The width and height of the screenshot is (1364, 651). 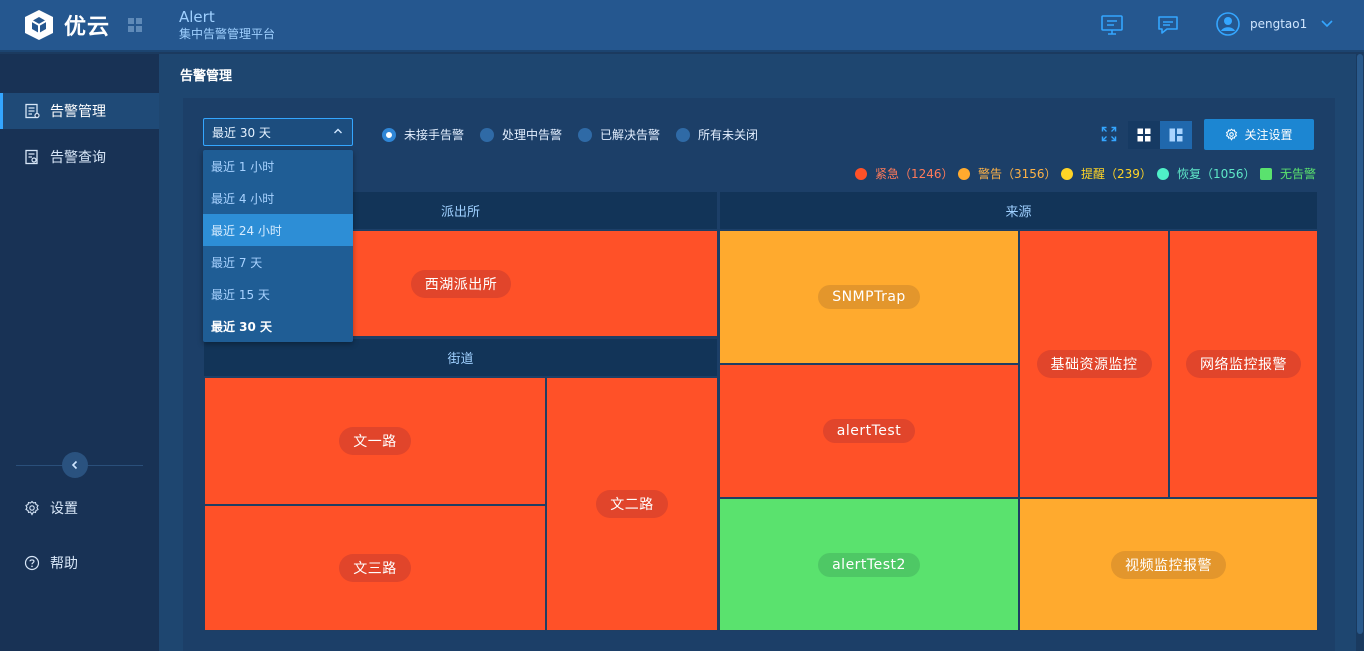 I want to click on app-title: Alert 集中告警管理平台, so click(x=227, y=25).